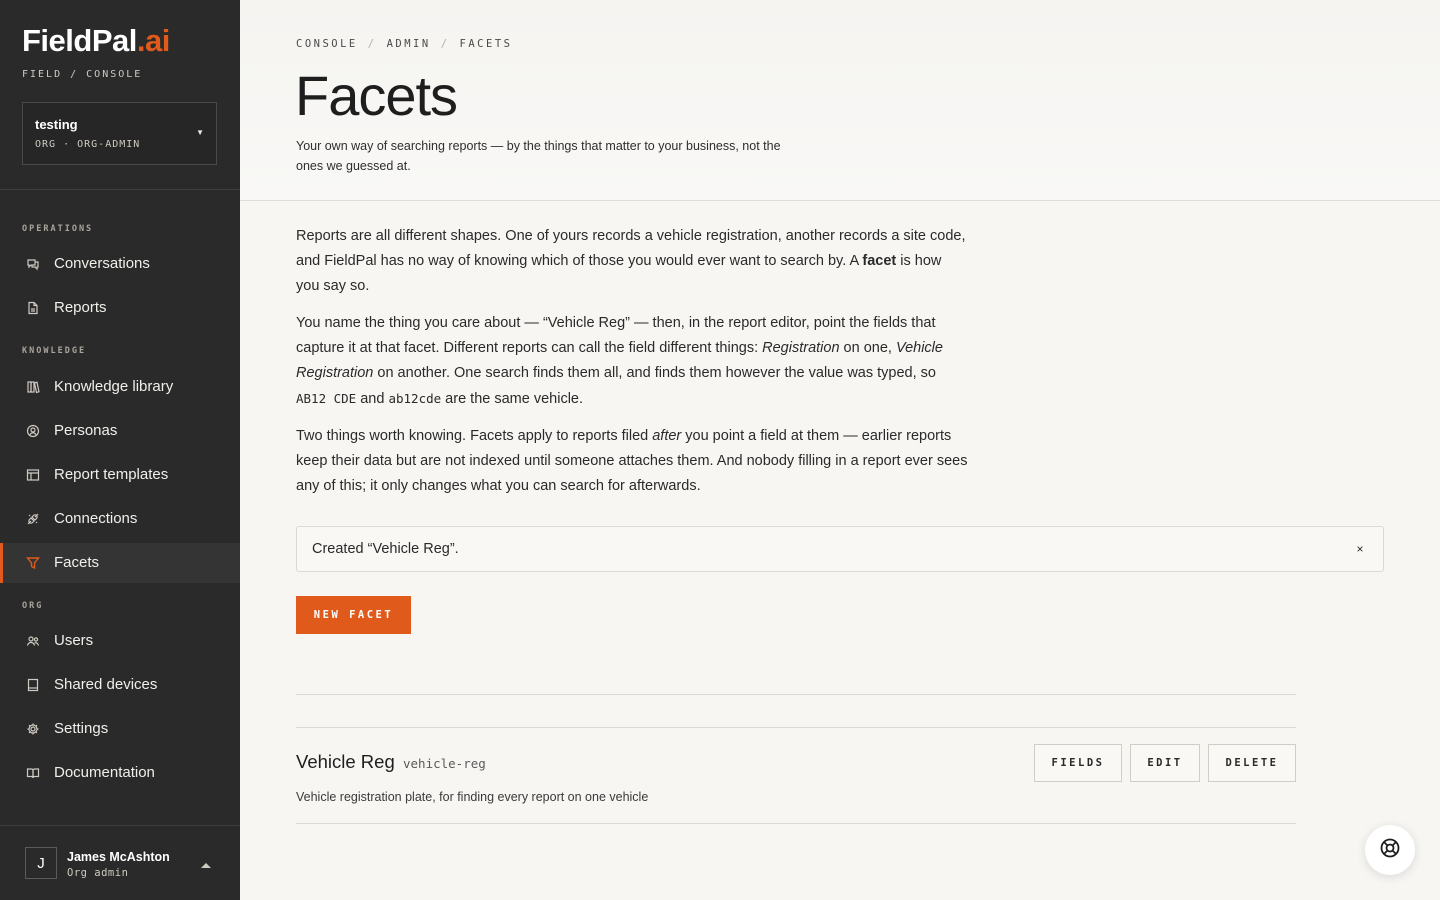 The image size is (1440, 900). Describe the element at coordinates (206, 863) in the screenshot. I see `chevron-up-icon` at that location.